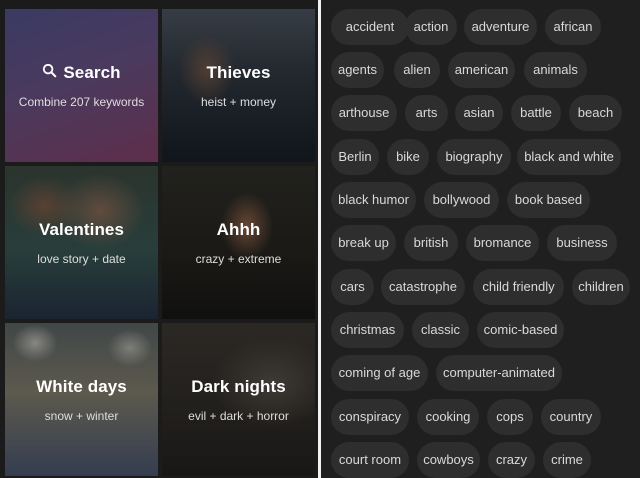  Describe the element at coordinates (379, 373) in the screenshot. I see `keyword-chip: coming of age` at that location.